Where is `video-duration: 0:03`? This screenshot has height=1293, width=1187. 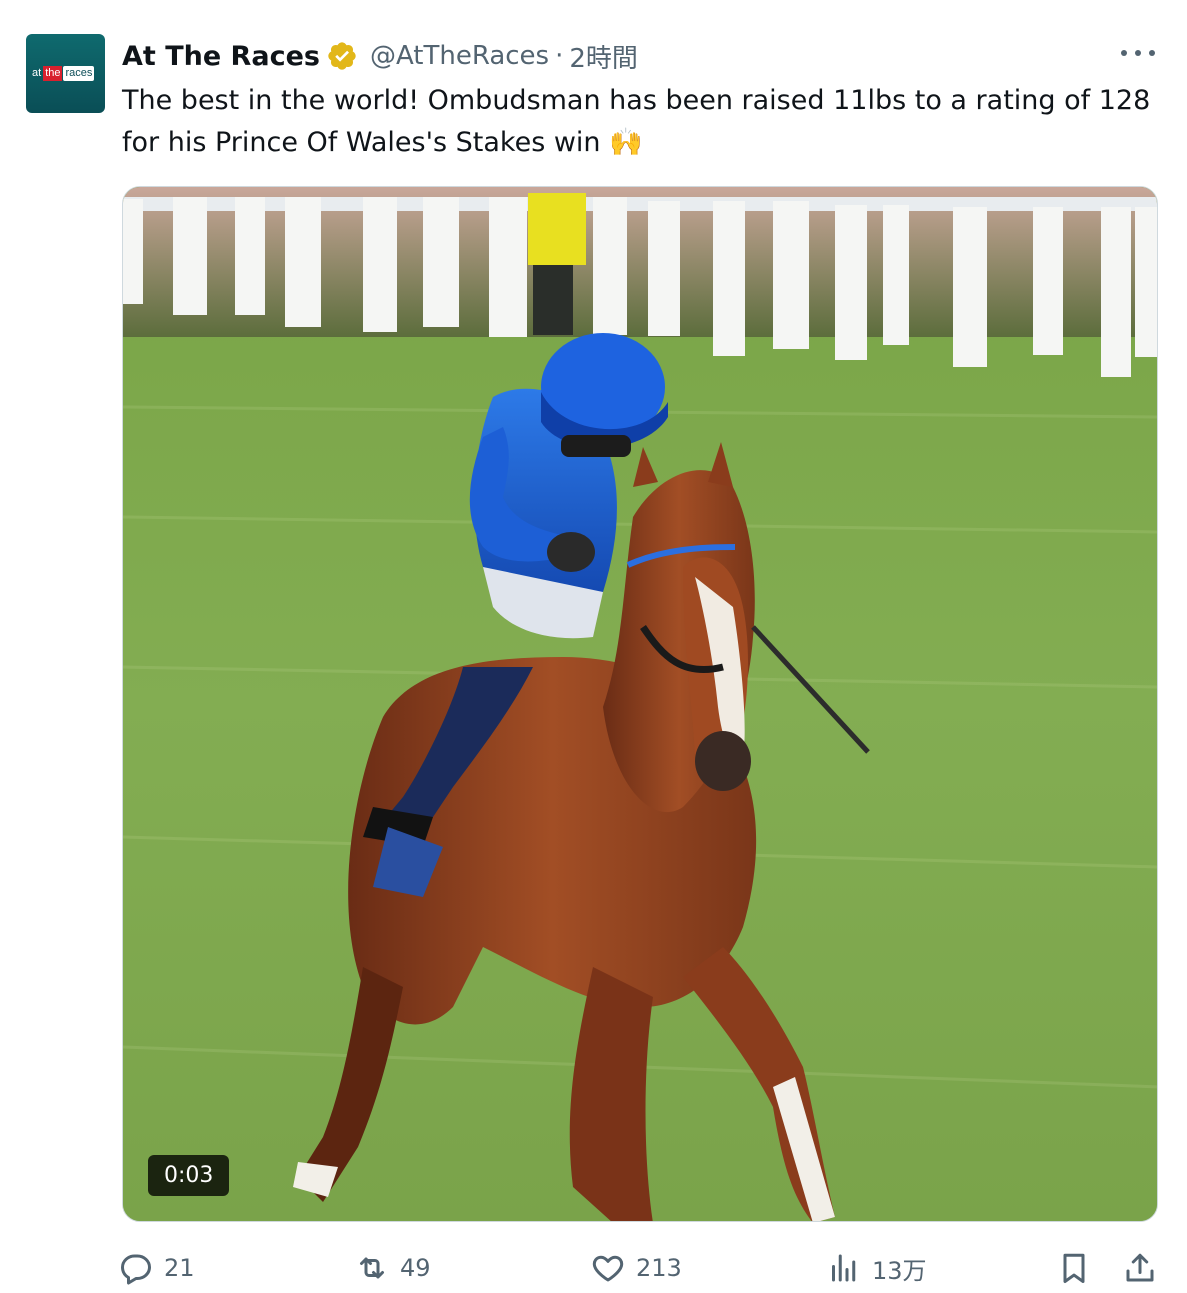
video-duration: 0:03 is located at coordinates (189, 1175).